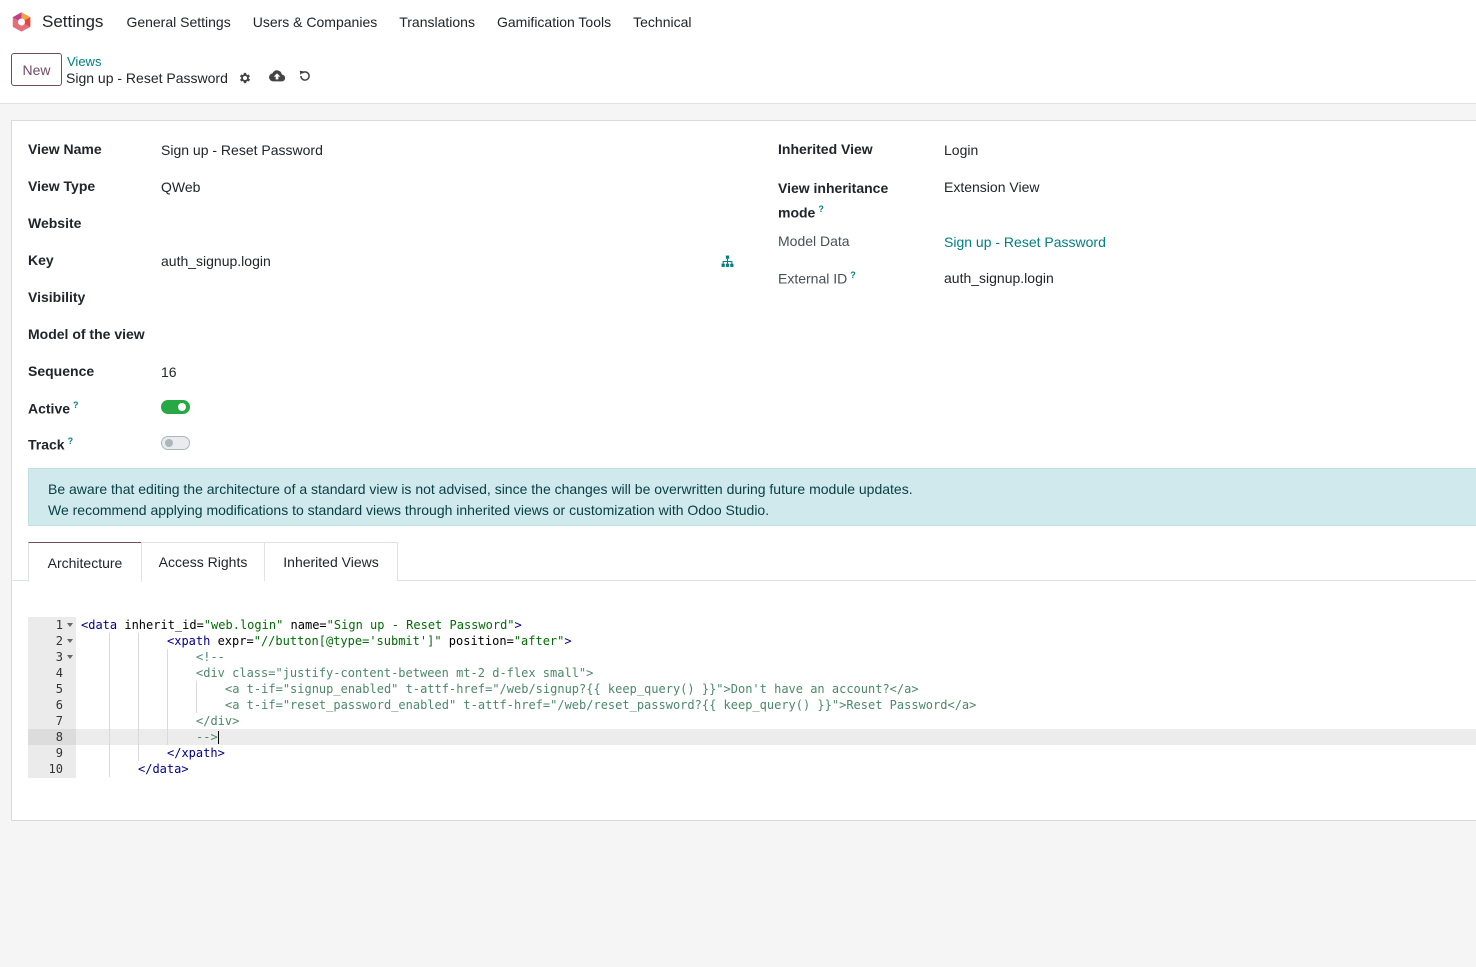  What do you see at coordinates (1025, 242) in the screenshot?
I see `model-data-link: Sign up - Reset Password` at bounding box center [1025, 242].